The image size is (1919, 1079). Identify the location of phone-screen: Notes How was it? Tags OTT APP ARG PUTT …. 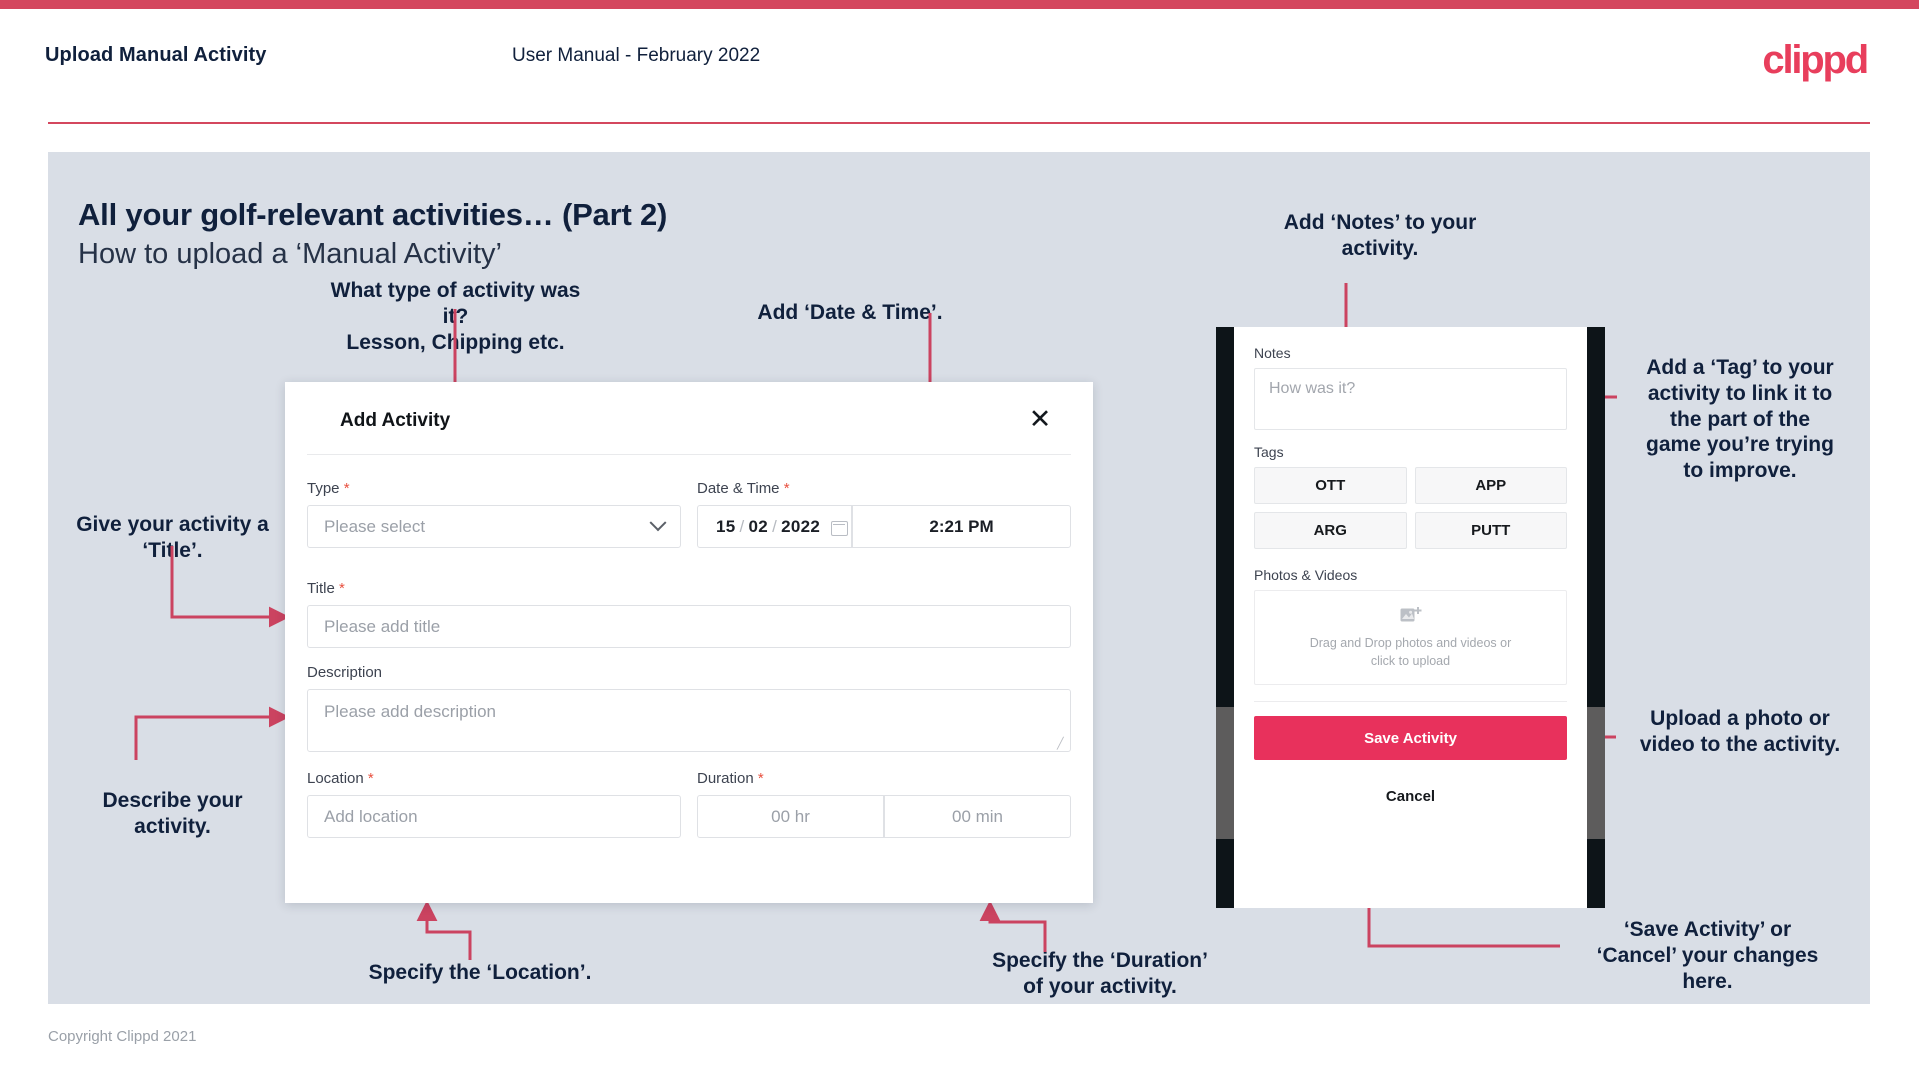
(1410, 617).